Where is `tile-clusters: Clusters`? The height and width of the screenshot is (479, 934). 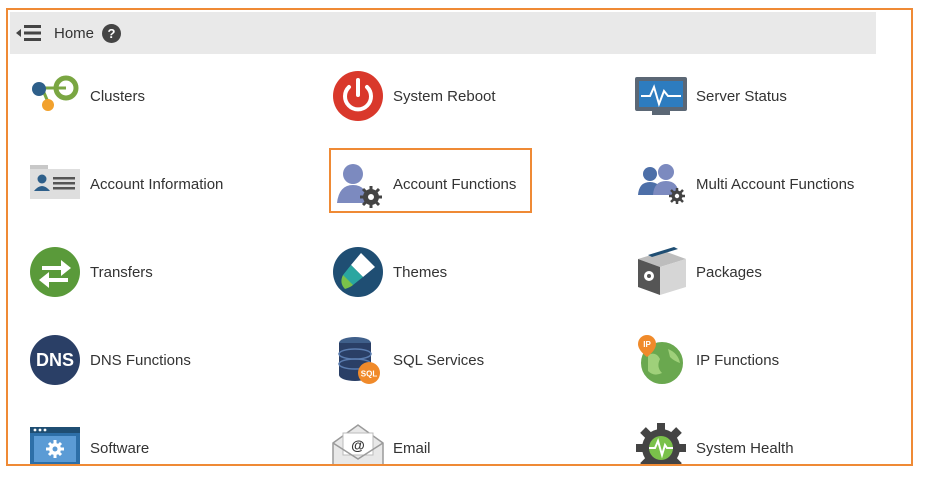 tile-clusters: Clusters is located at coordinates (162, 96).